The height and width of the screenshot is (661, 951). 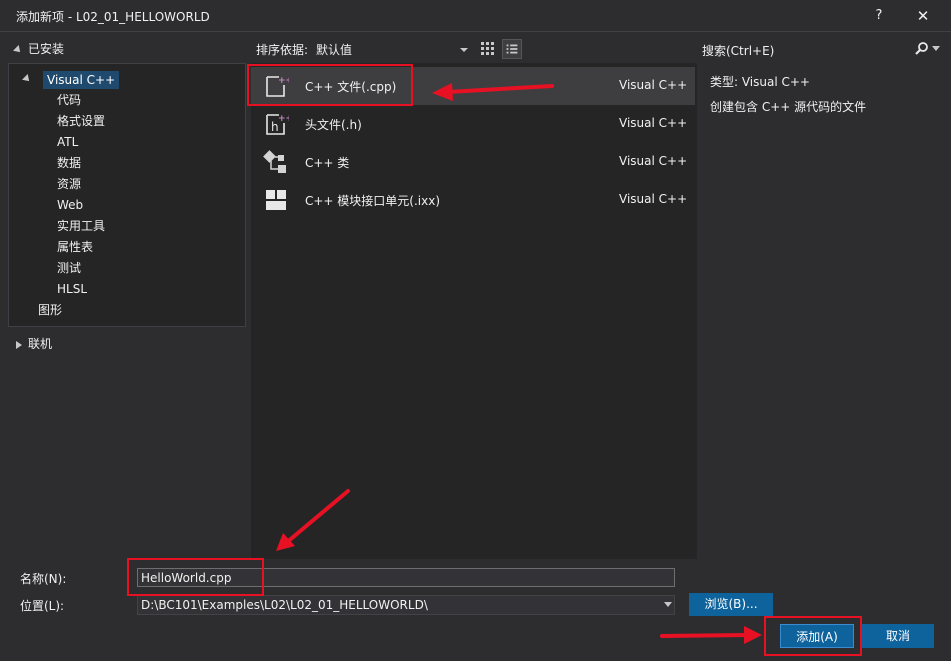 What do you see at coordinates (81, 121) in the screenshot?
I see `tree-node-formatting: 格式设置` at bounding box center [81, 121].